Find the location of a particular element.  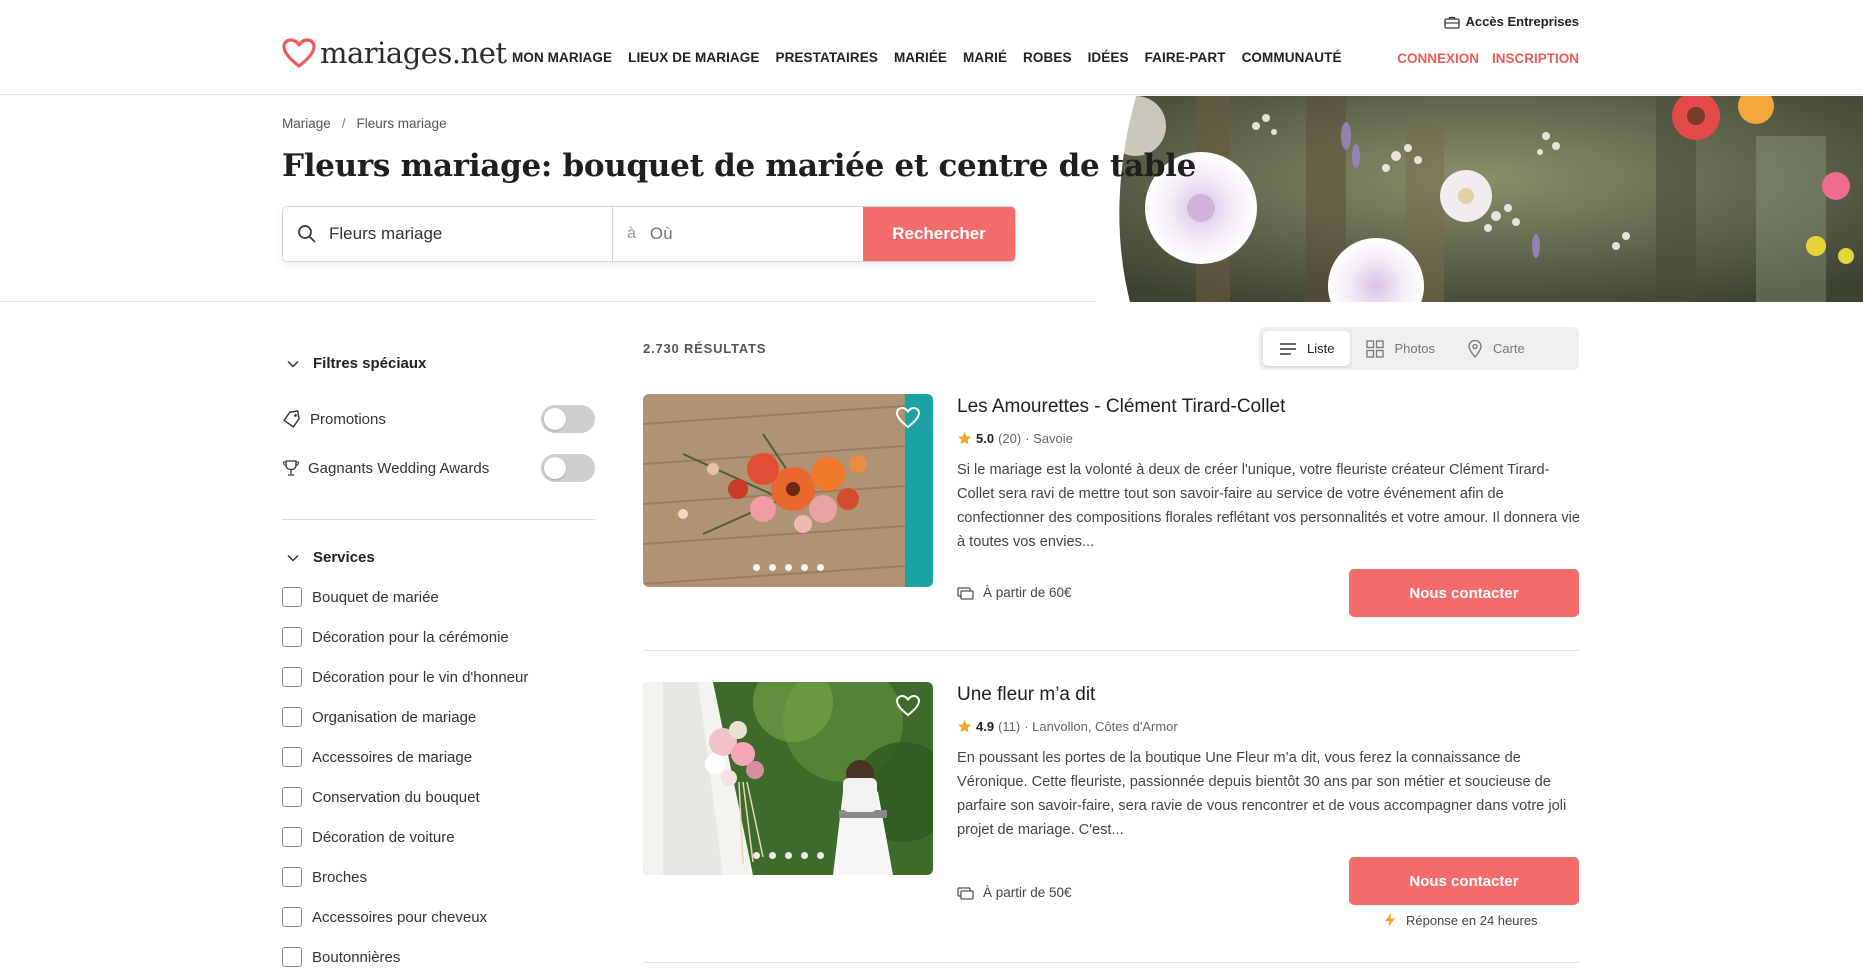

services-header: Services is located at coordinates (331, 557).